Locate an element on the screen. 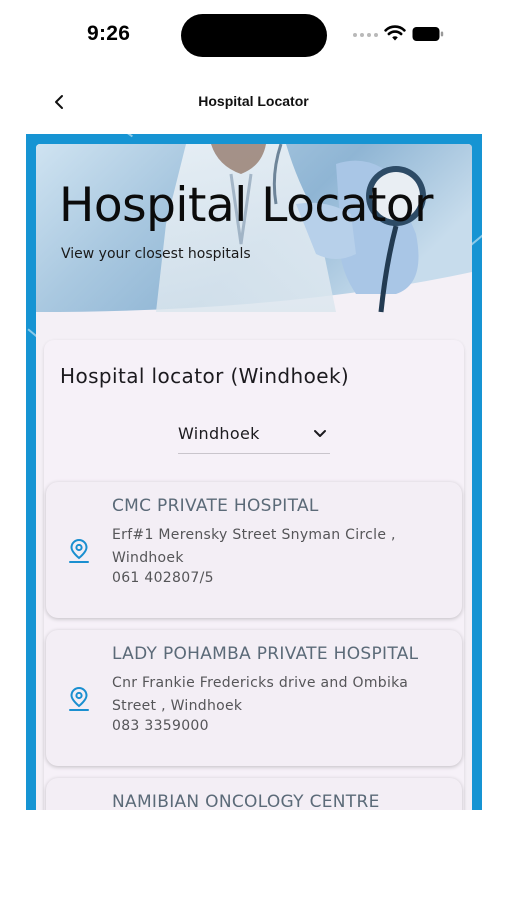  city-dropdown-value: Windhoek is located at coordinates (219, 433).